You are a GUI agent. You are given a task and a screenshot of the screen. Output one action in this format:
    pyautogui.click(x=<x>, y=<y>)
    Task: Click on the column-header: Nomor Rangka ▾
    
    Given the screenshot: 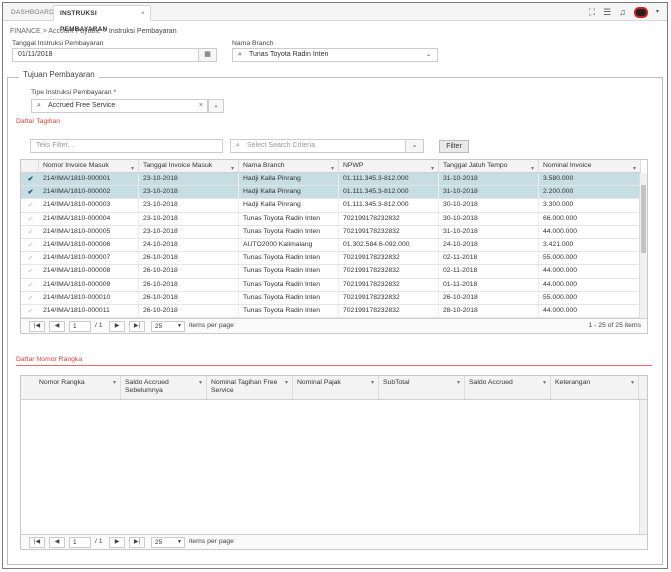 What is the action you would take?
    pyautogui.click(x=71, y=387)
    